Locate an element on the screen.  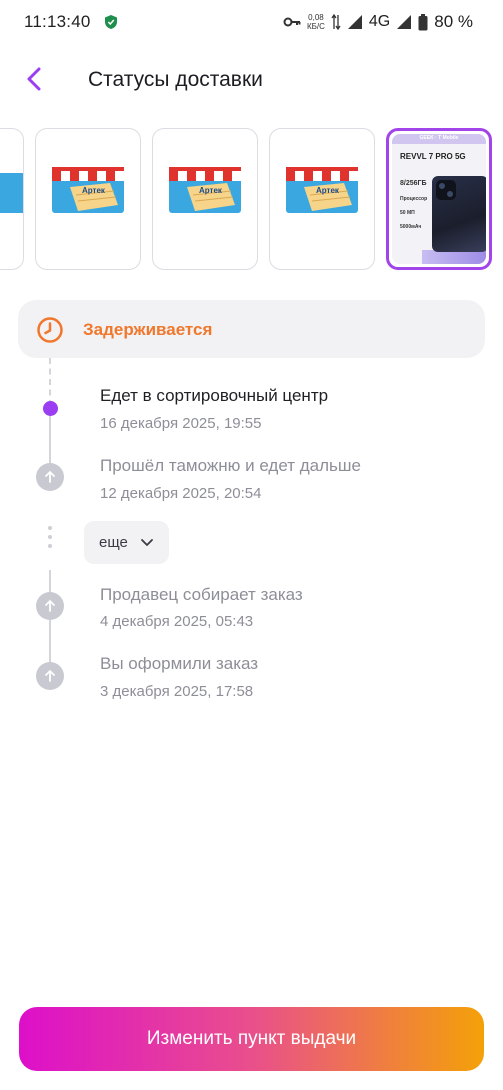
status-date: 16 декабря 2025, 19:55 is located at coordinates (181, 423).